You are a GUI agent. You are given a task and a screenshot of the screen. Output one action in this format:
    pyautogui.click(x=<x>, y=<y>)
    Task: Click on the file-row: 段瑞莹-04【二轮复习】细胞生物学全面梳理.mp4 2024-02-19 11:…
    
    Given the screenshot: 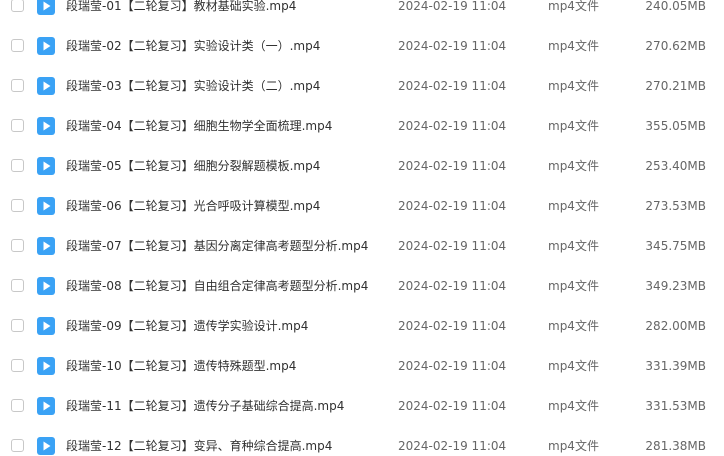 What is the action you would take?
    pyautogui.click(x=362, y=126)
    